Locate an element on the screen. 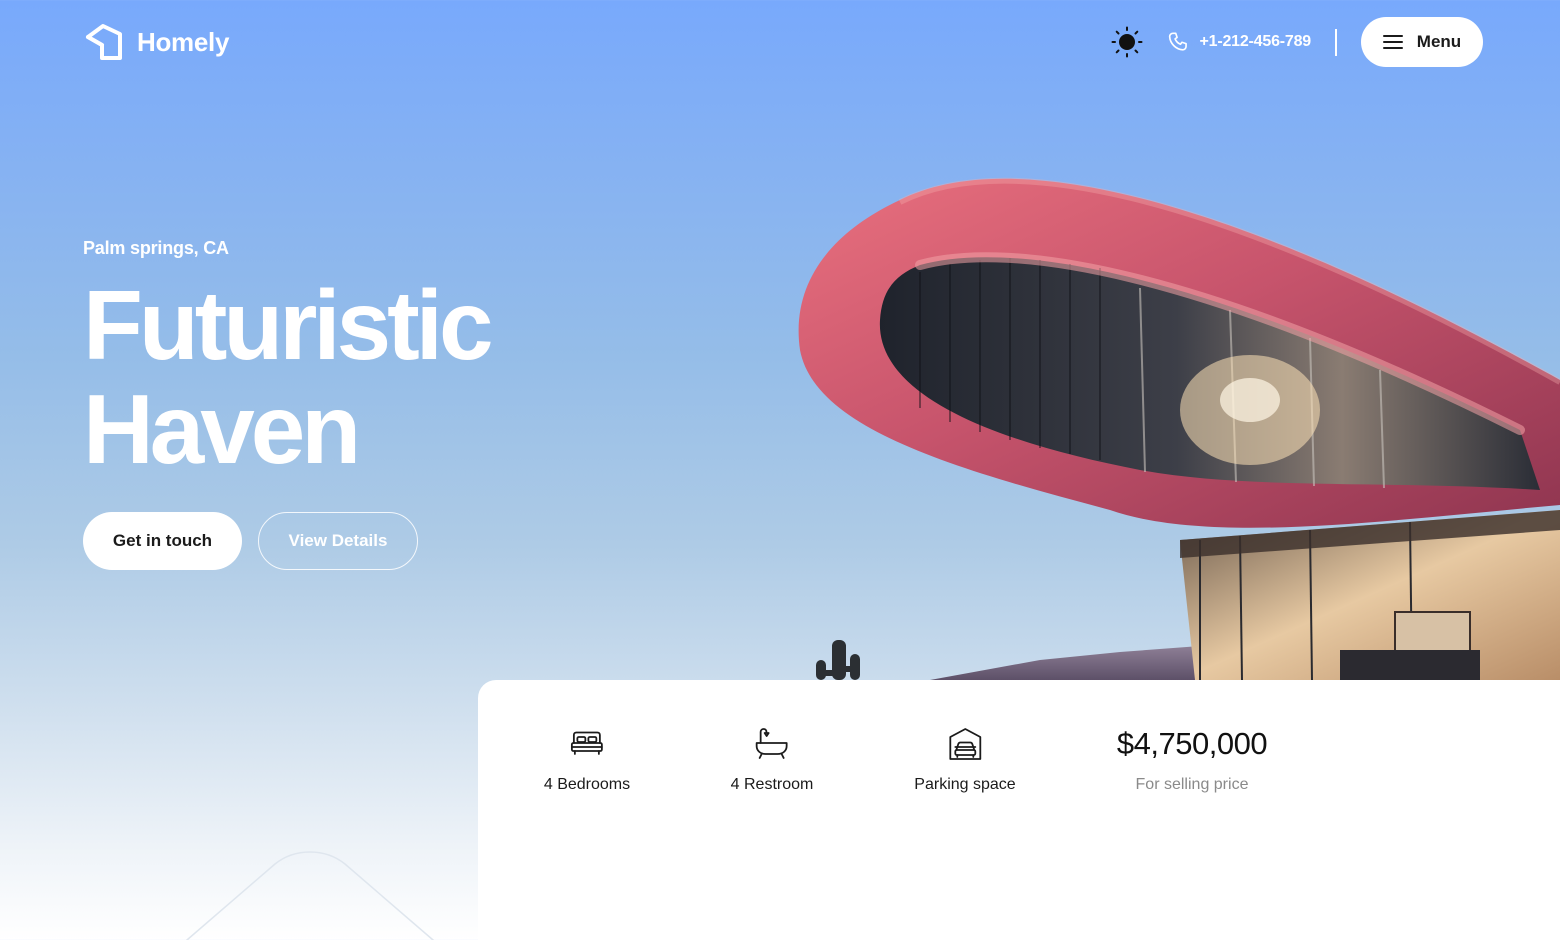 This screenshot has height=940, width=1560. menu-label: Menu is located at coordinates (1439, 41).